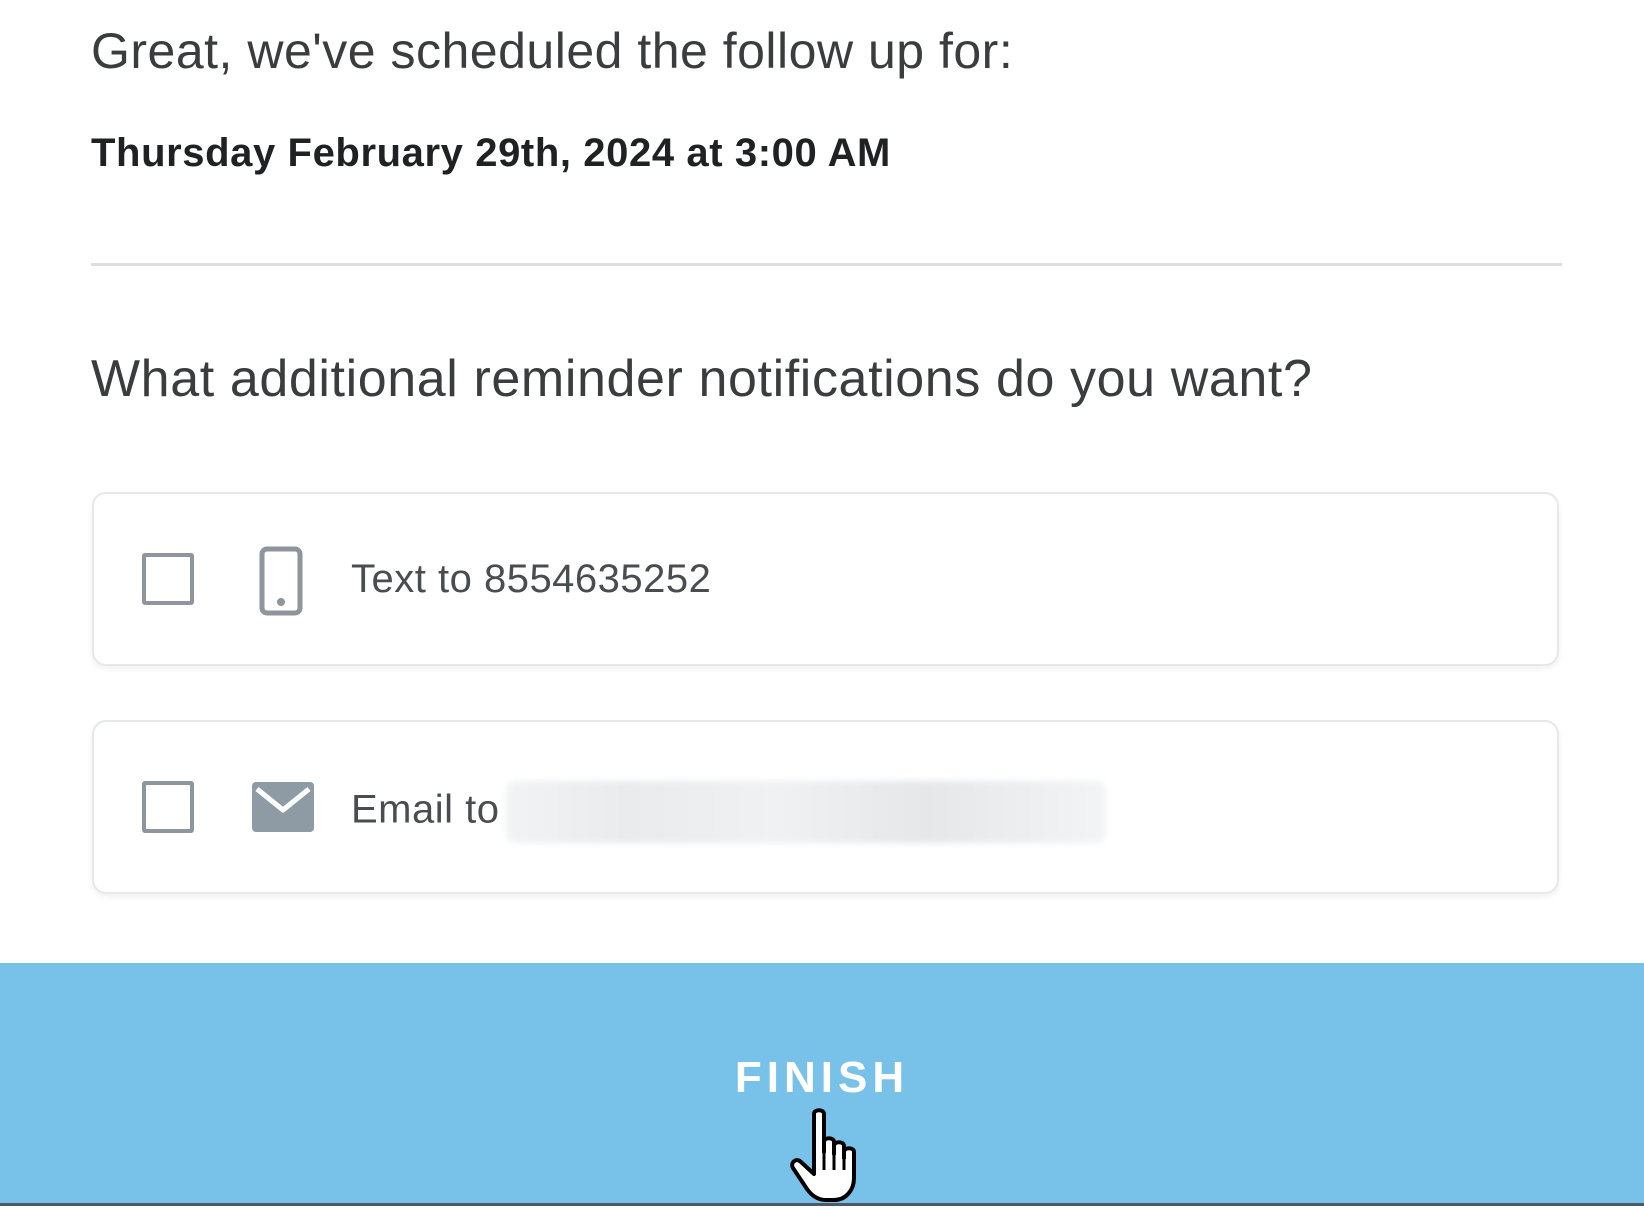 The width and height of the screenshot is (1644, 1209). What do you see at coordinates (168, 807) in the screenshot?
I see `email-reminder-checkbox` at bounding box center [168, 807].